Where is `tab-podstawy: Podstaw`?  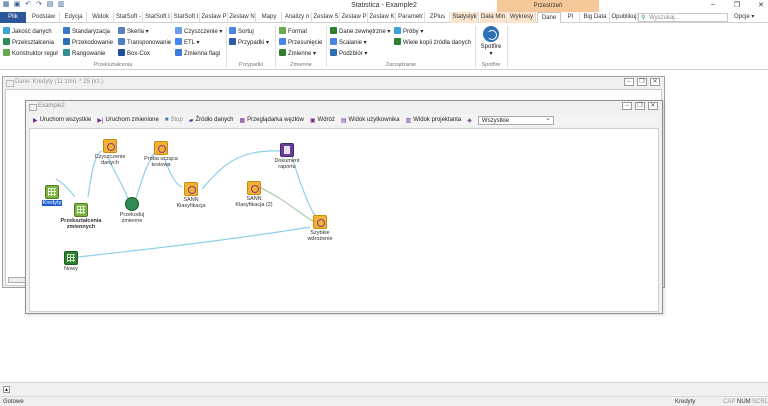 tab-podstawy: Podstaw is located at coordinates (44, 17).